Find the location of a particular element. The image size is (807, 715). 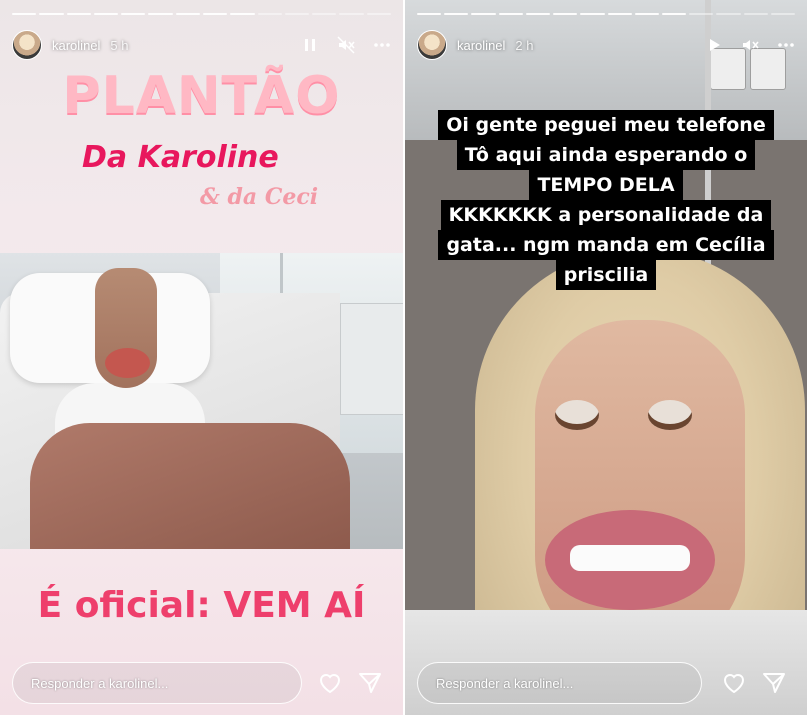

caption-line: Tô aqui ainda esperando o is located at coordinates (606, 155).